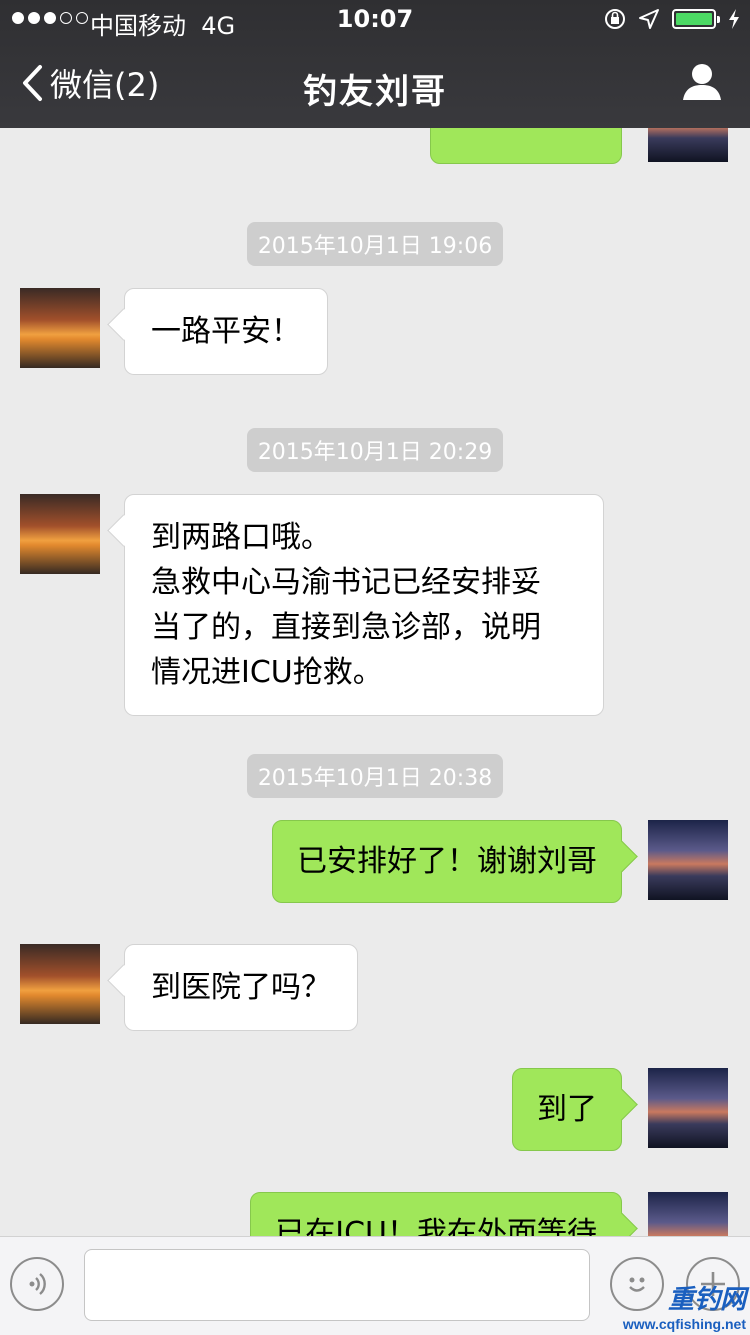 This screenshot has height=1335, width=750. Describe the element at coordinates (346, 582) in the screenshot. I see `message-text: 急救中心马渝书记已经安排妥` at that location.